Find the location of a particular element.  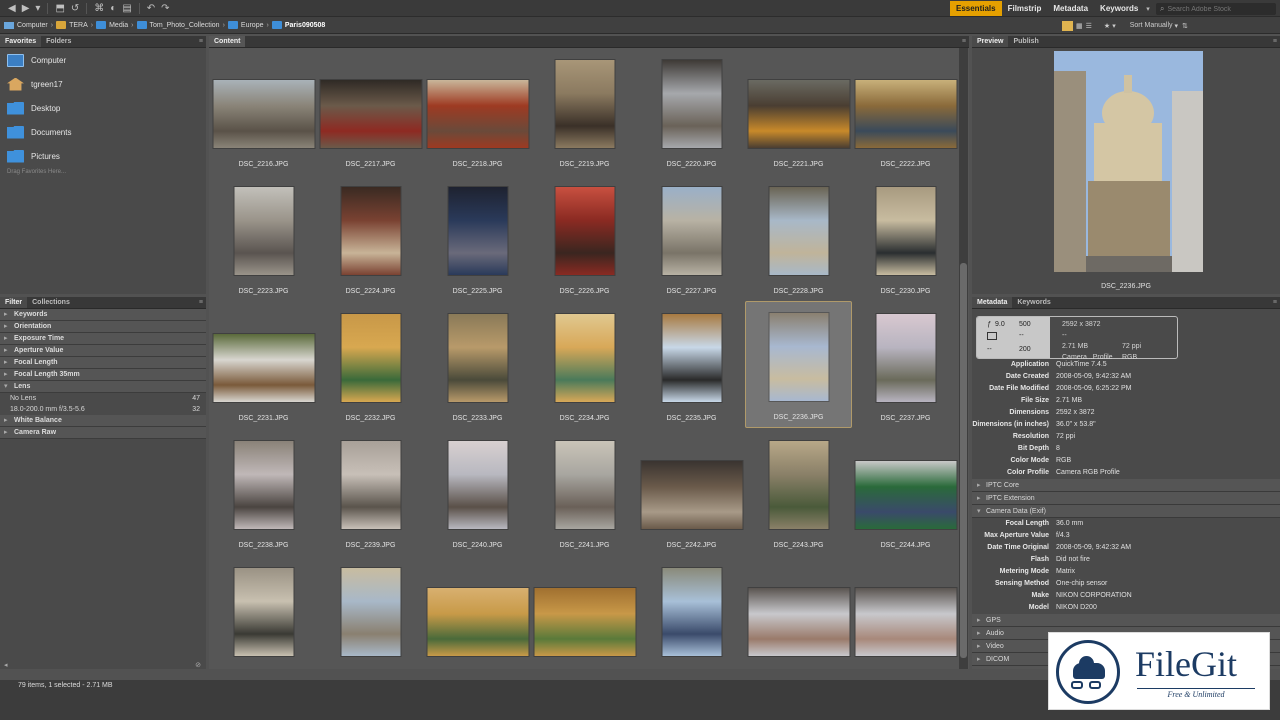

metadata-value: 2.71 MB is located at coordinates (1069, 401).